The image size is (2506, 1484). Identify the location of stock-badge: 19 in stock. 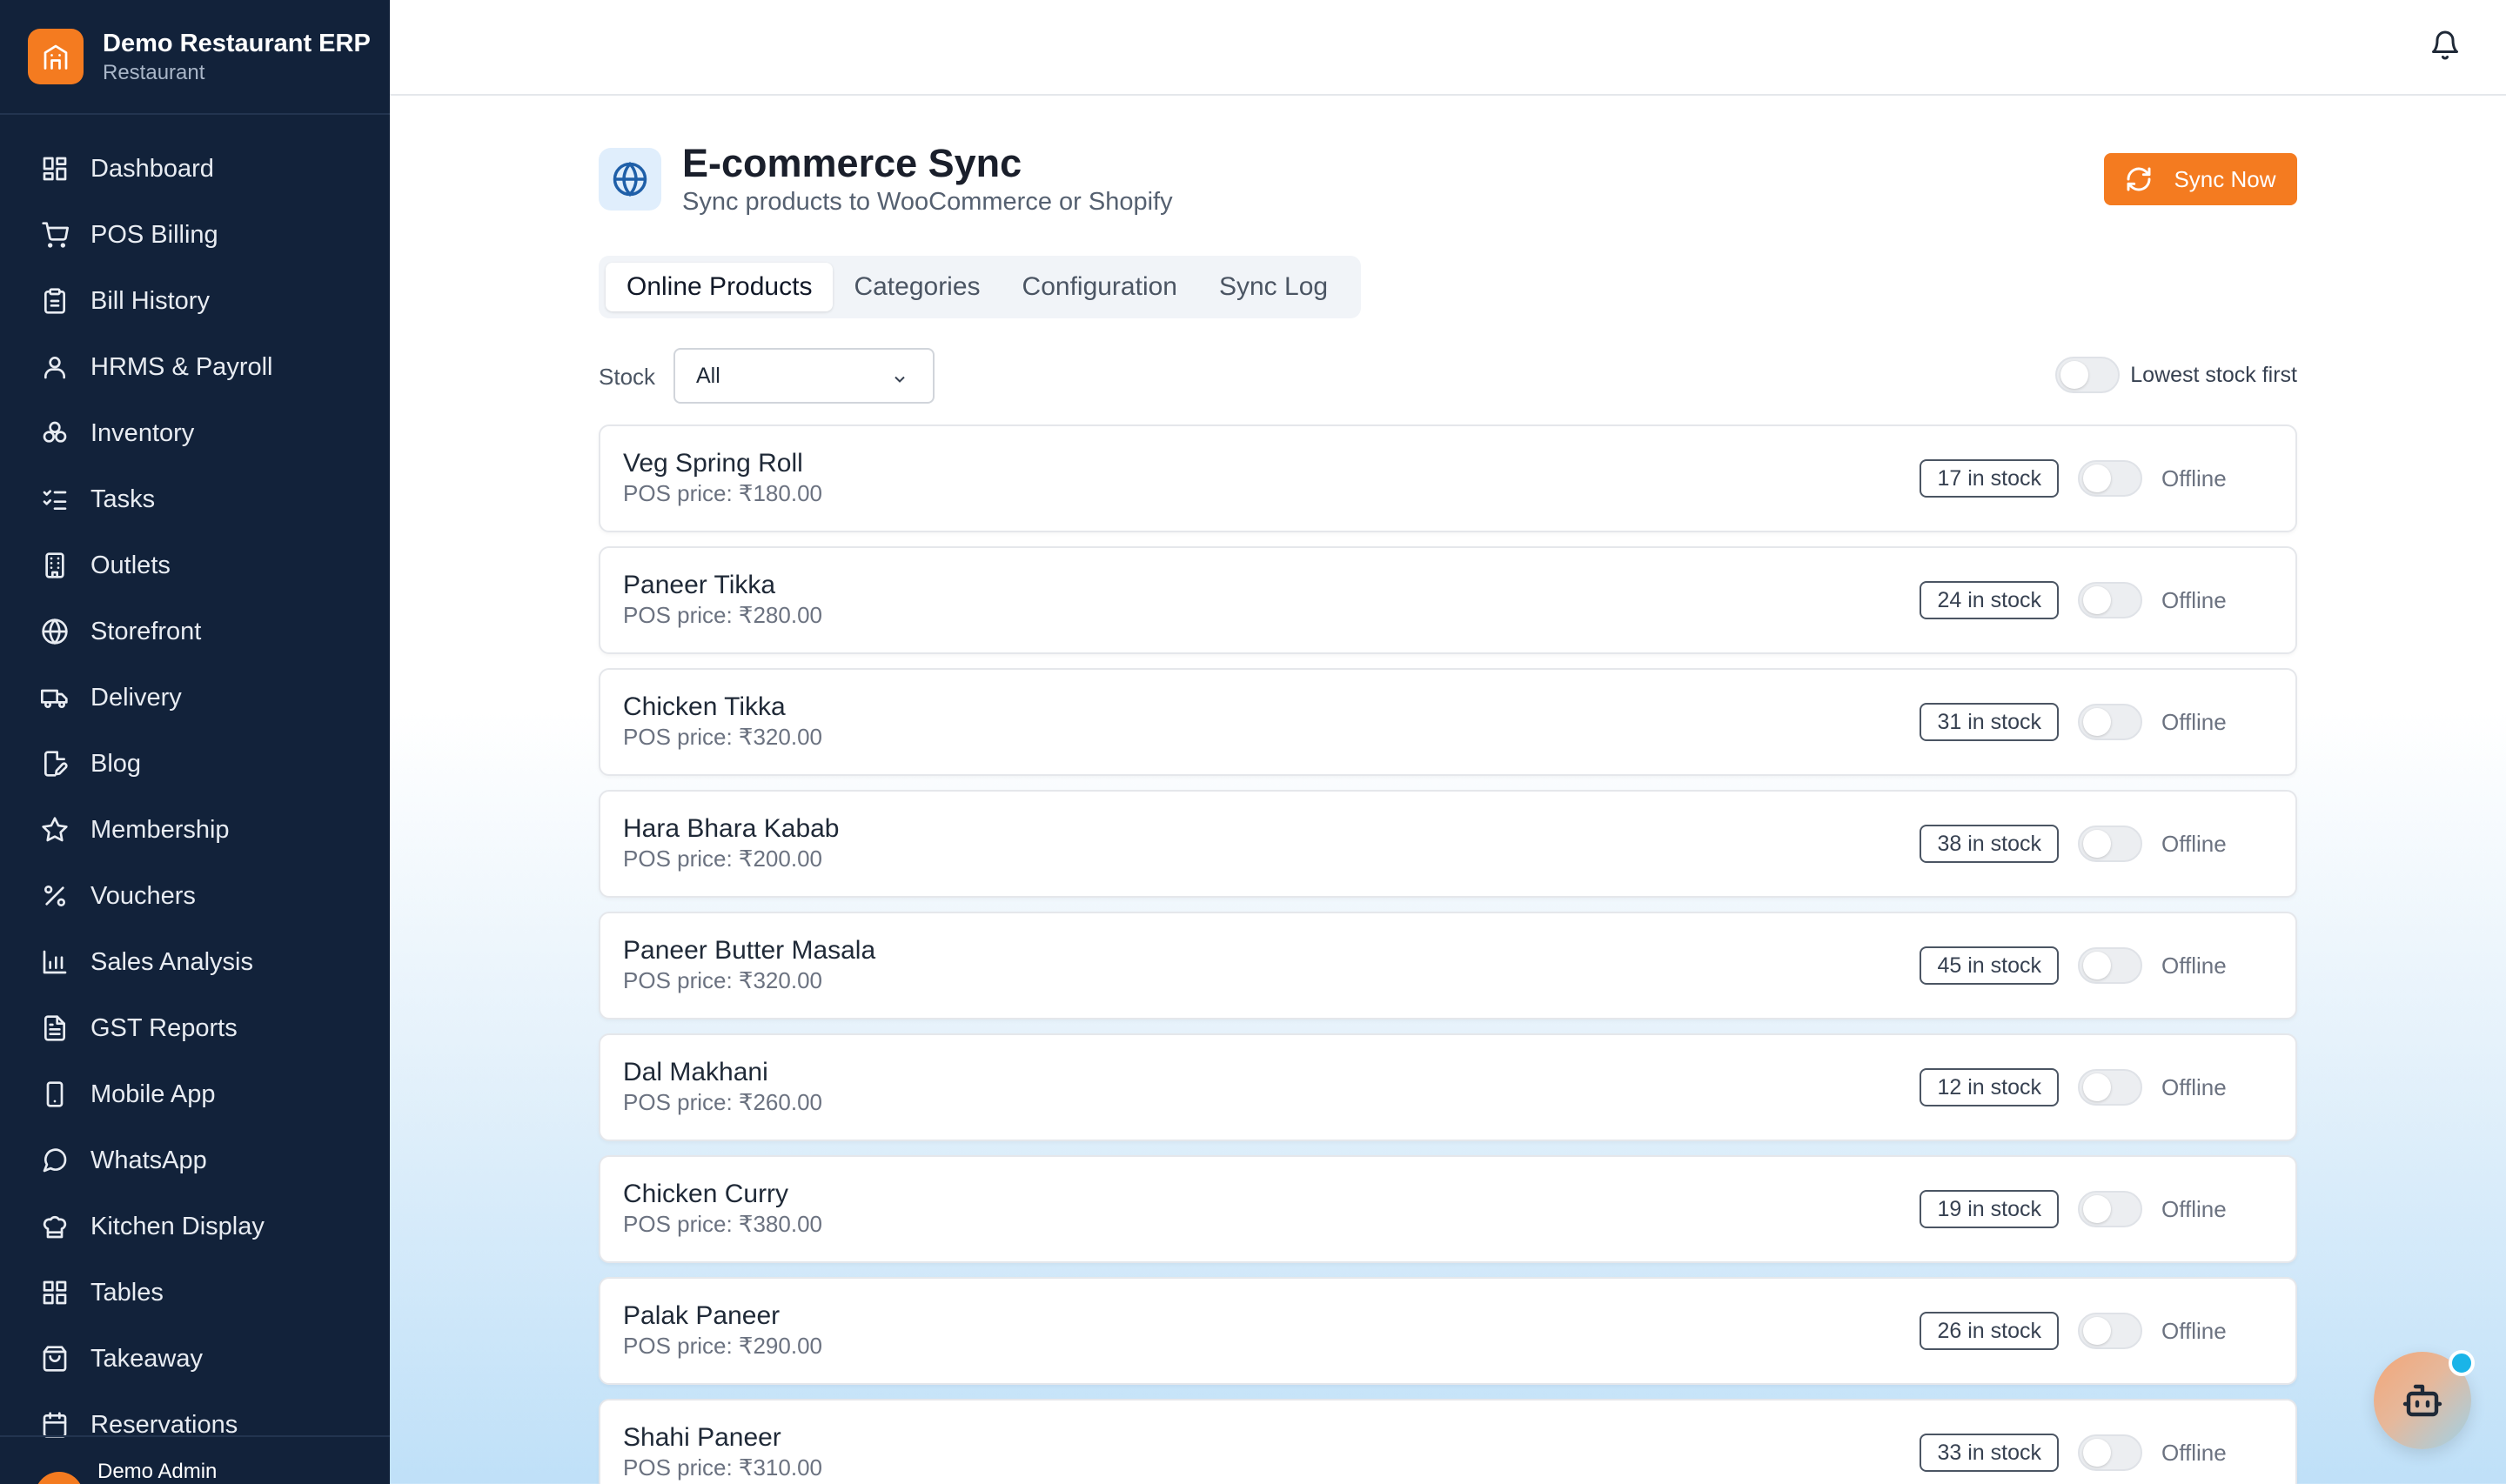
(1989, 1209).